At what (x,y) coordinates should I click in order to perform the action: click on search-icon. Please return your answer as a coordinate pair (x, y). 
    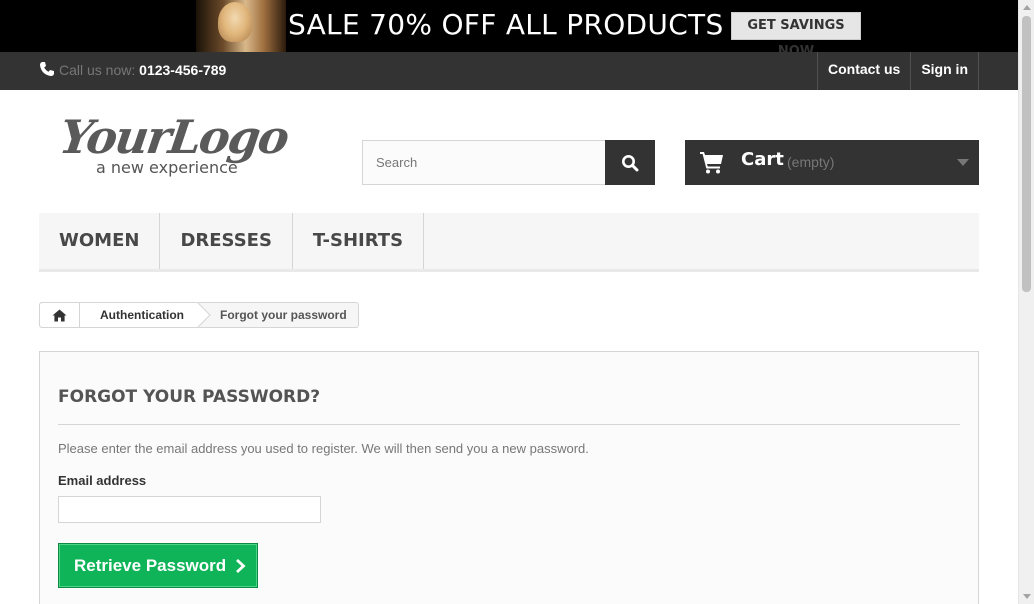
    Looking at the image, I should click on (630, 162).